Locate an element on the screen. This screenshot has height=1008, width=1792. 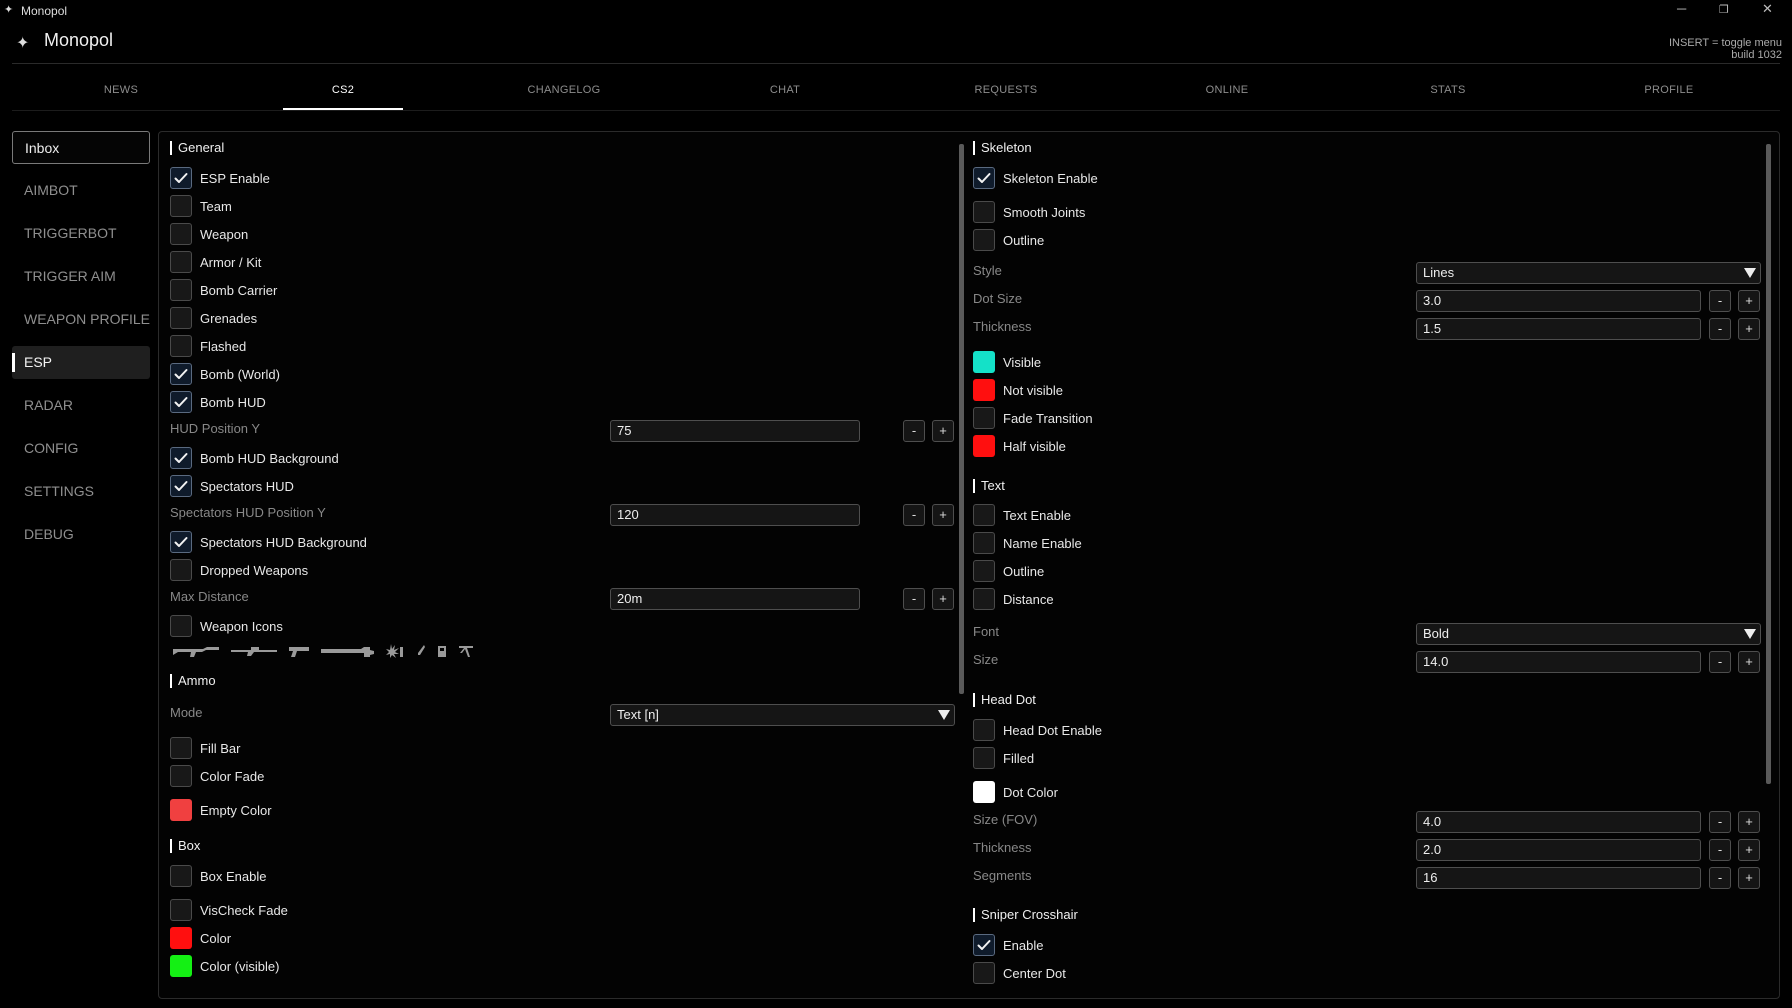
distance-row: Distance is located at coordinates (1013, 599).